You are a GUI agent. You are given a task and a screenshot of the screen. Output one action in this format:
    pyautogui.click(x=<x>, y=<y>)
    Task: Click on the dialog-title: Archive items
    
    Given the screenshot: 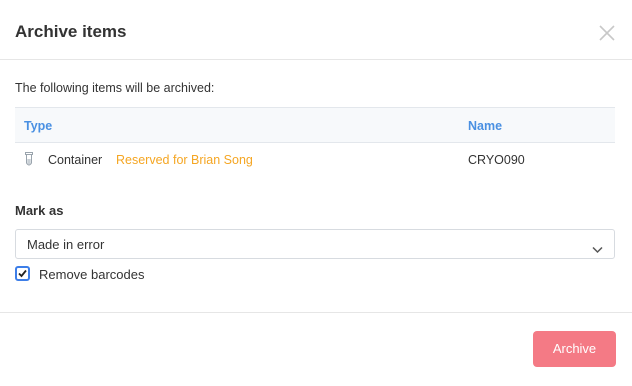 What is the action you would take?
    pyautogui.click(x=71, y=31)
    